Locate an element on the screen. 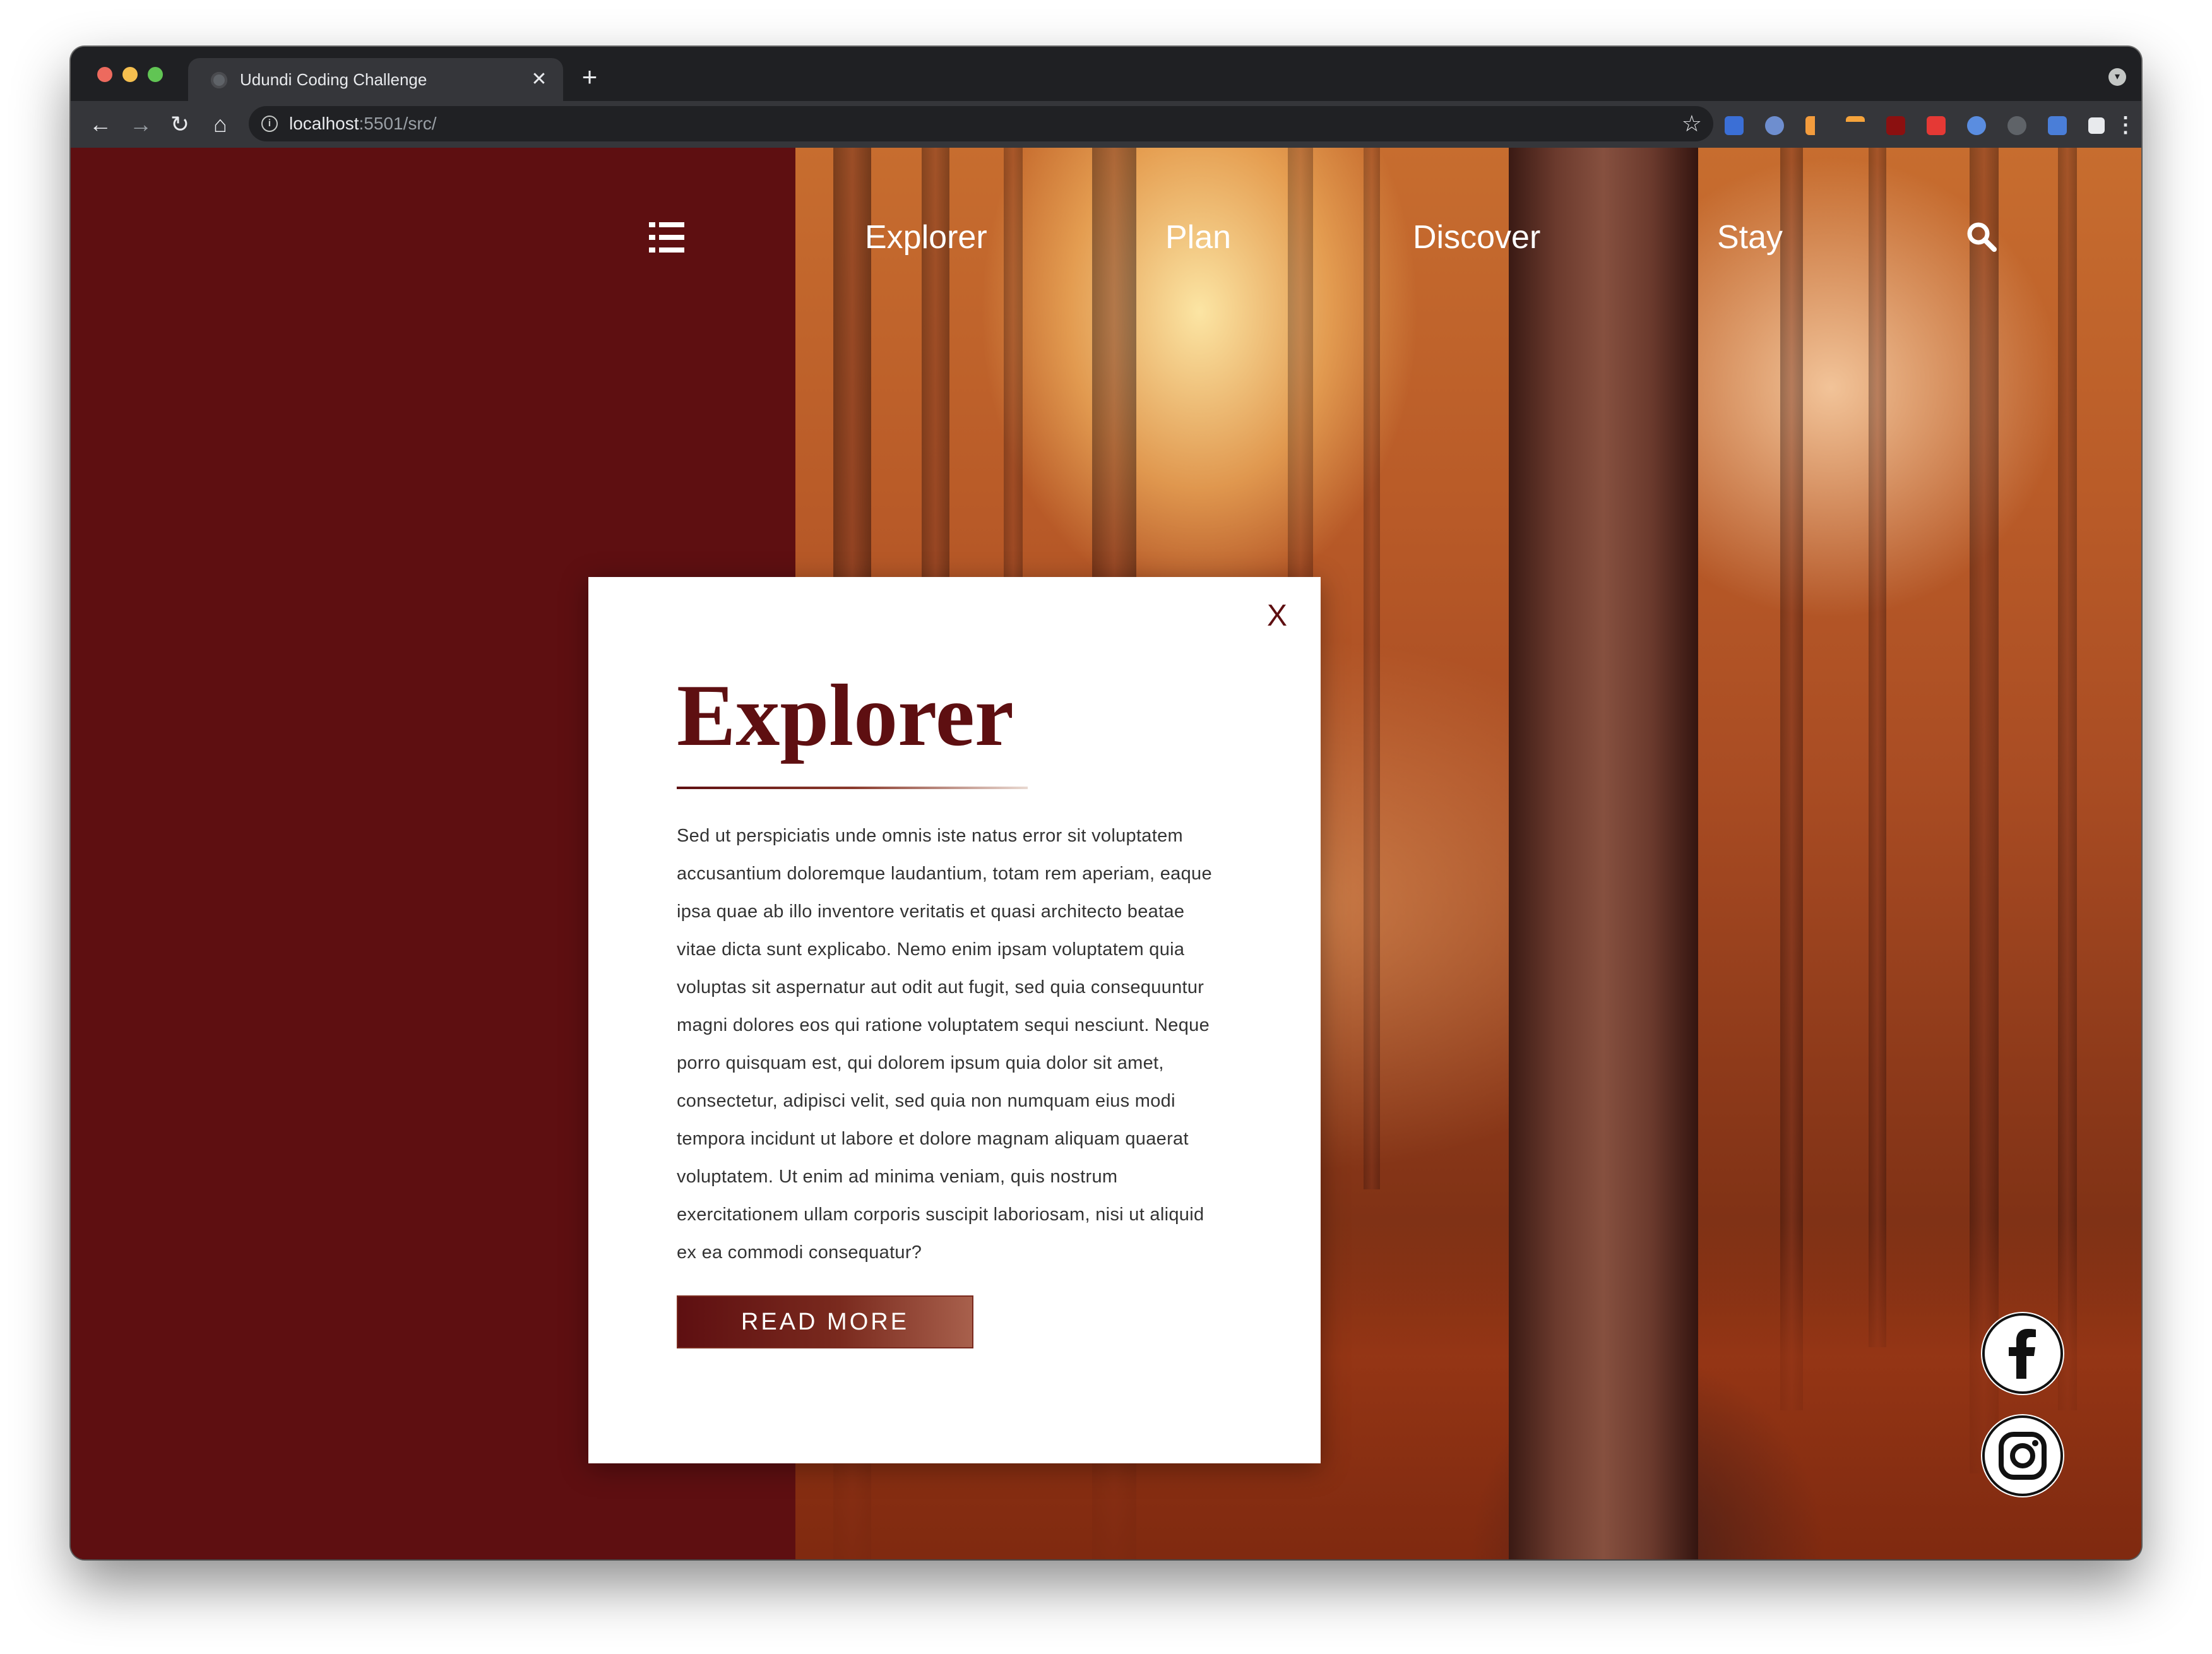  close-card-button: X is located at coordinates (1277, 616).